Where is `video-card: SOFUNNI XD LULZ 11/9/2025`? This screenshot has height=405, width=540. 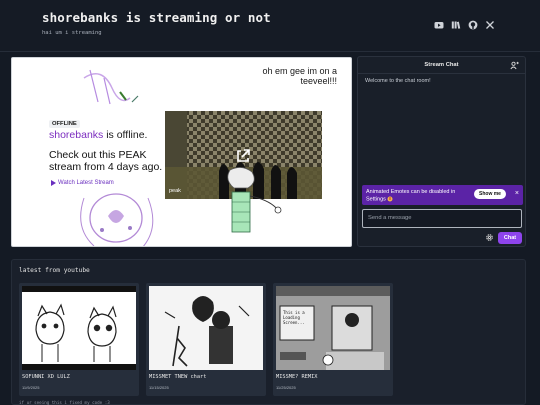 video-card: SOFUNNI XD LULZ 11/9/2025 is located at coordinates (79, 339).